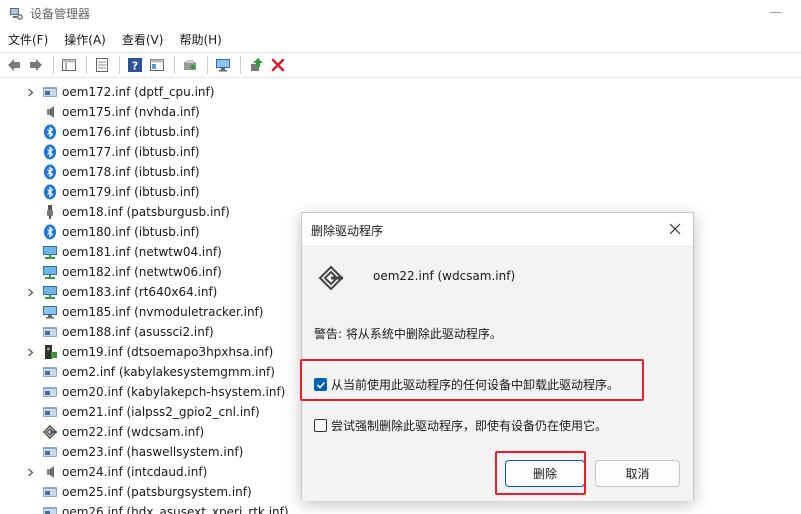 Image resolution: width=801 pixels, height=514 pixels. I want to click on menu-bar: 文件(F) 操作(A) 查看(V) 帮助(H), so click(115, 40).